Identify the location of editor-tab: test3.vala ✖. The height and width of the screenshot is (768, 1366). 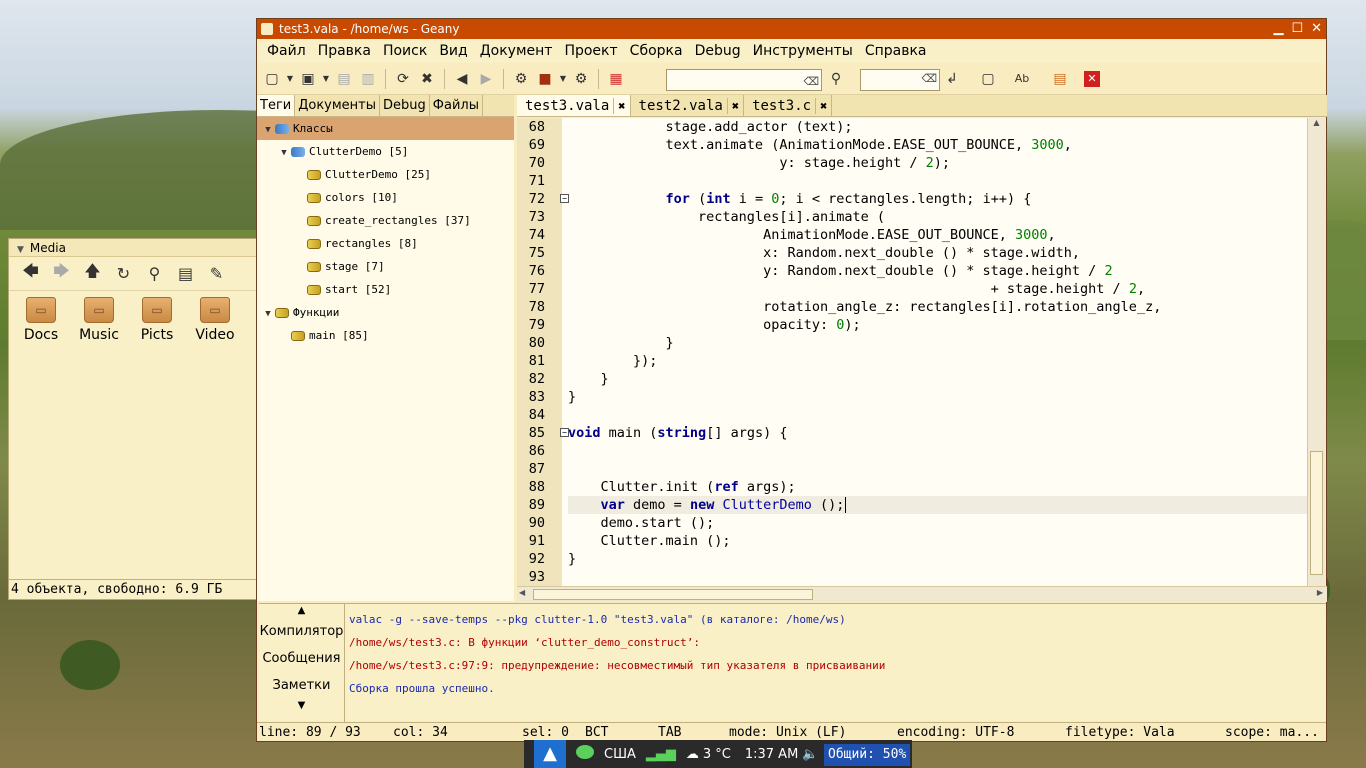
(574, 105).